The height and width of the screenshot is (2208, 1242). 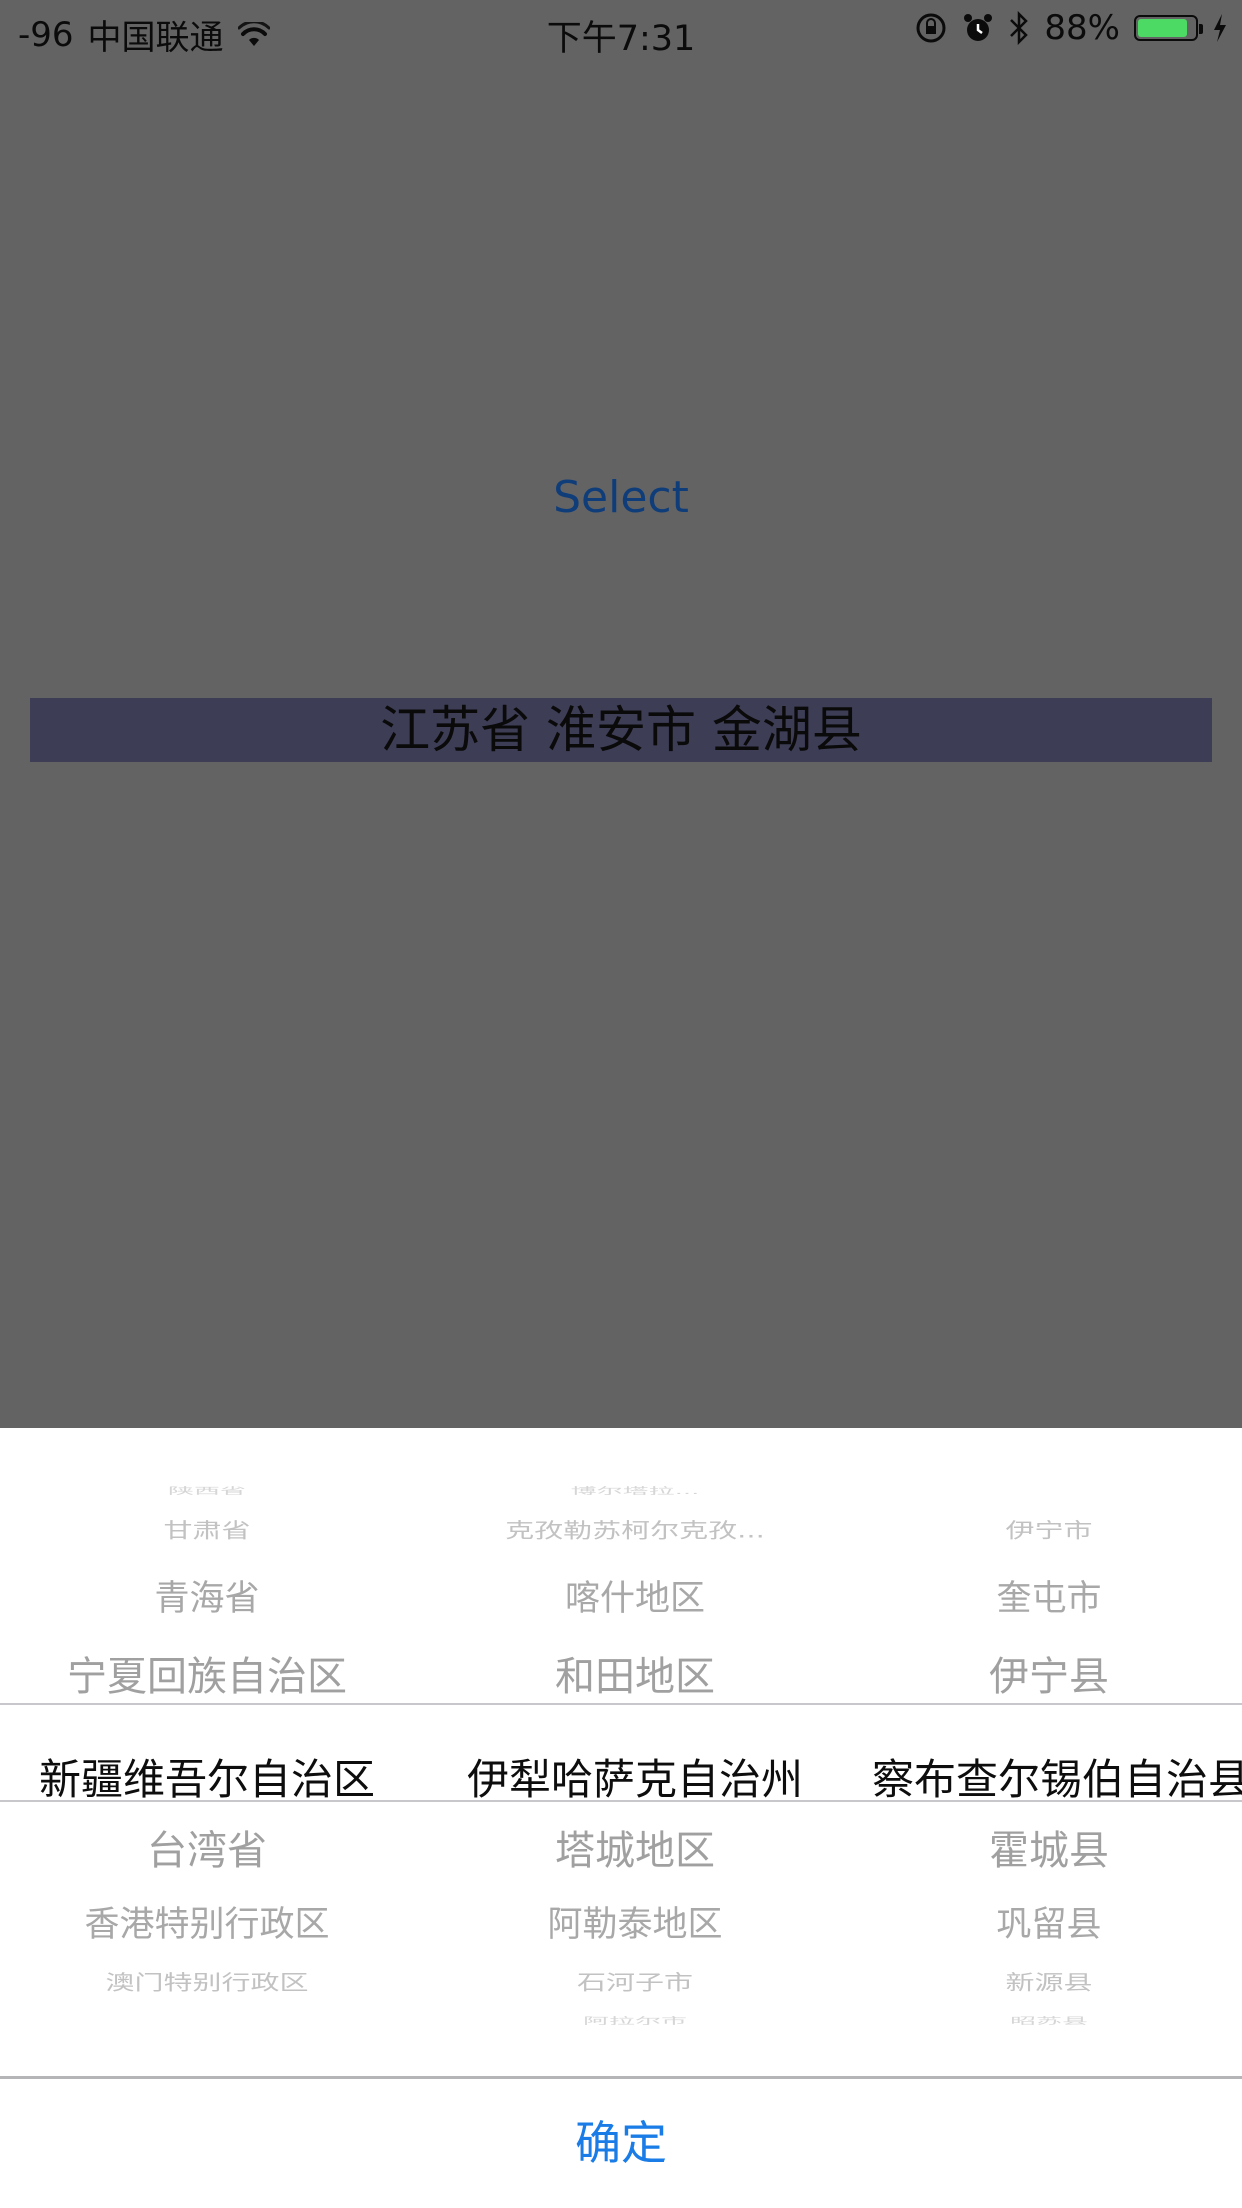 What do you see at coordinates (635, 2020) in the screenshot?
I see `picker-item: 阿拉尔市` at bounding box center [635, 2020].